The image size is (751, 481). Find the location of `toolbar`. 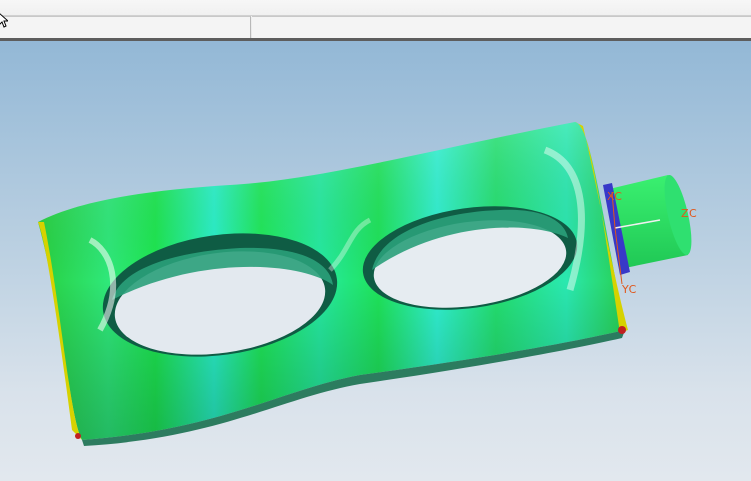

toolbar is located at coordinates (375, 19).